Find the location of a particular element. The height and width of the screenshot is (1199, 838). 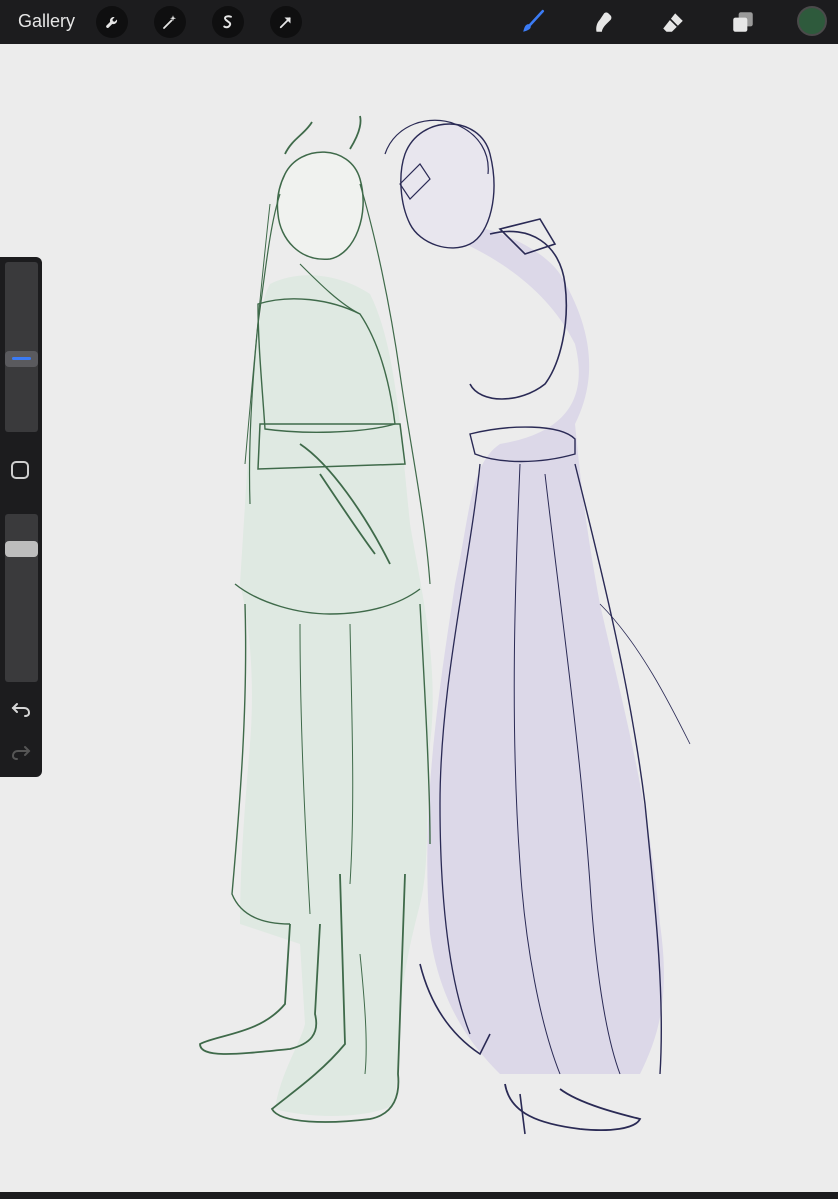

brush-size-thumb is located at coordinates (21, 359).